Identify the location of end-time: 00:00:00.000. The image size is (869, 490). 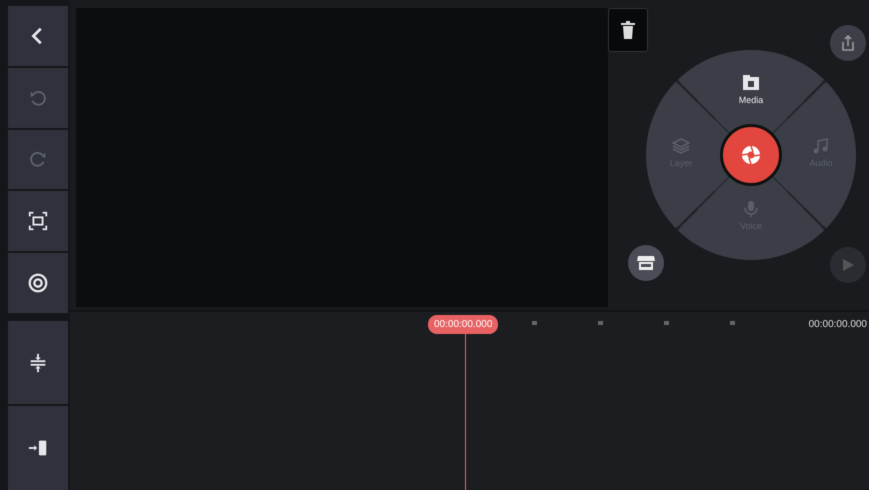
(837, 325).